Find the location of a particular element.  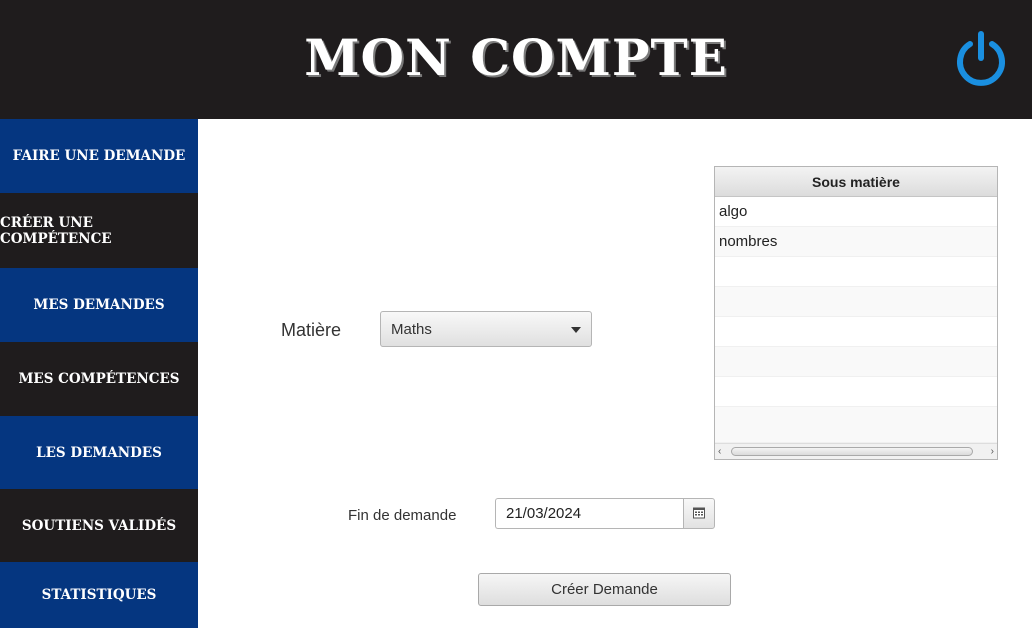

sidebar-item-label: Statistiques is located at coordinates (99, 595).